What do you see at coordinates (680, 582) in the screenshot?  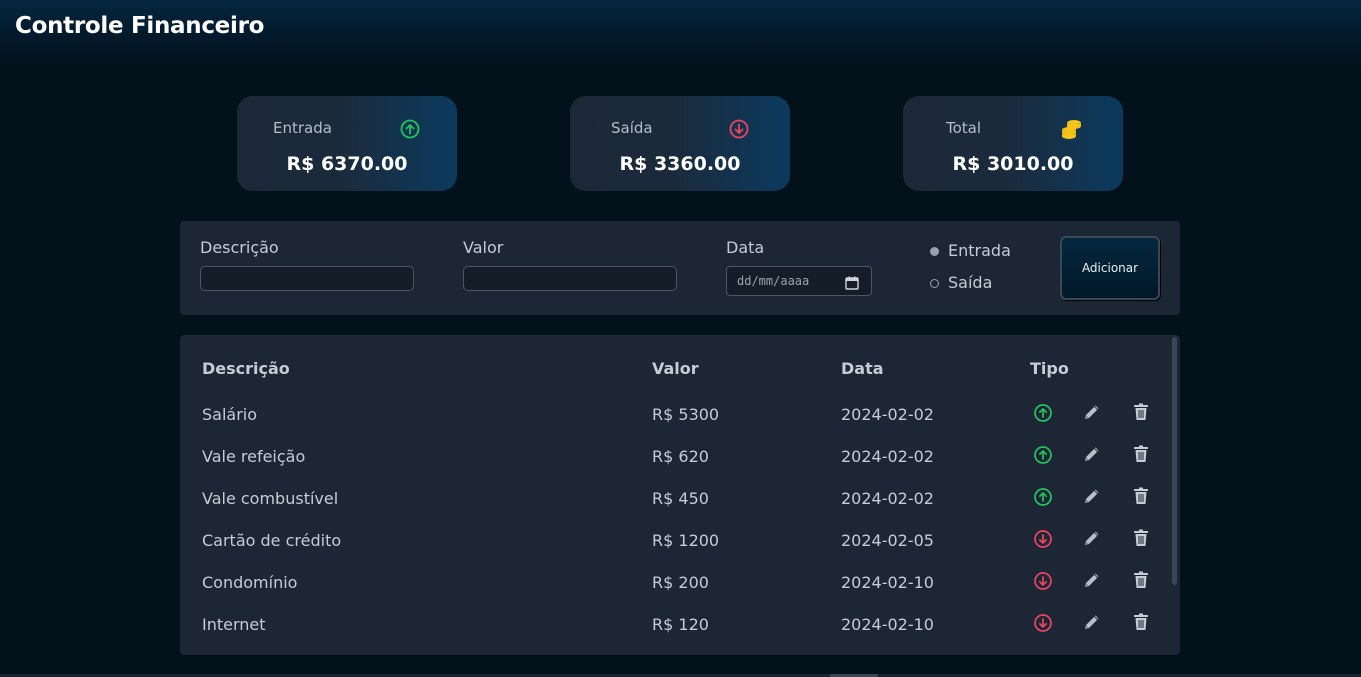 I see `row-amount: R$ 200` at bounding box center [680, 582].